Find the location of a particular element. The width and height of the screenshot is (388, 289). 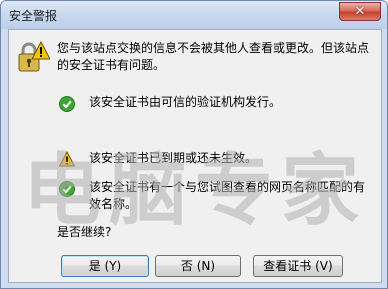

close-button: ✕ is located at coordinates (360, 11).